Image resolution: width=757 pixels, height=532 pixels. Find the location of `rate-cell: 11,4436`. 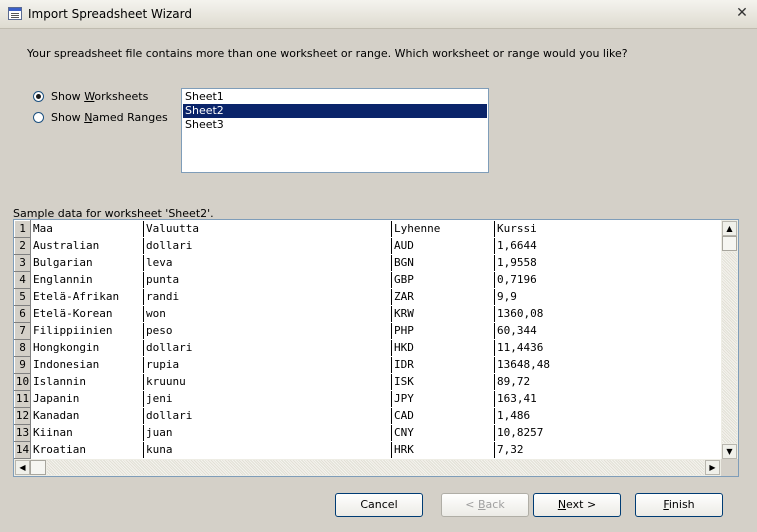

rate-cell: 11,4436 is located at coordinates (604, 348).